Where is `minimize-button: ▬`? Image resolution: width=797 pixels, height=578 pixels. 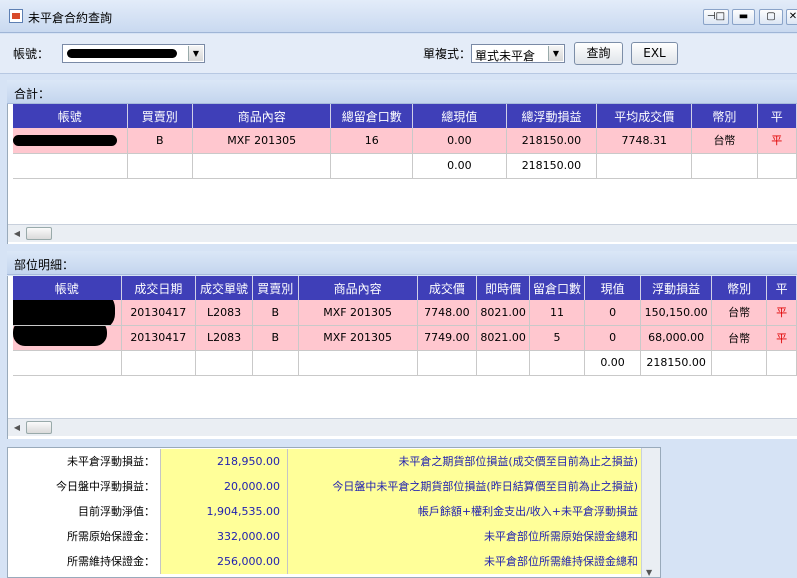
minimize-button: ▬ is located at coordinates (743, 17).